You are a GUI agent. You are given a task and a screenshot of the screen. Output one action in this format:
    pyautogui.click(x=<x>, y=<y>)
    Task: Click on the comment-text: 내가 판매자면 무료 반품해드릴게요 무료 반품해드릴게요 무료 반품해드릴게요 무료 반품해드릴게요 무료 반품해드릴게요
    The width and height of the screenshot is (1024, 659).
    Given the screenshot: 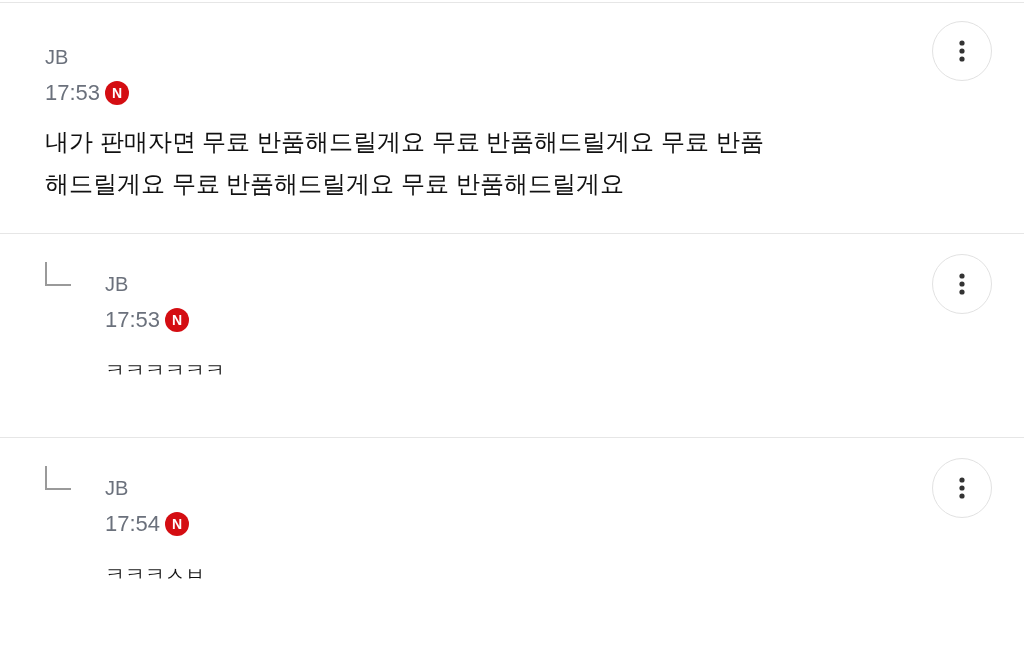 What is the action you would take?
    pyautogui.click(x=405, y=163)
    